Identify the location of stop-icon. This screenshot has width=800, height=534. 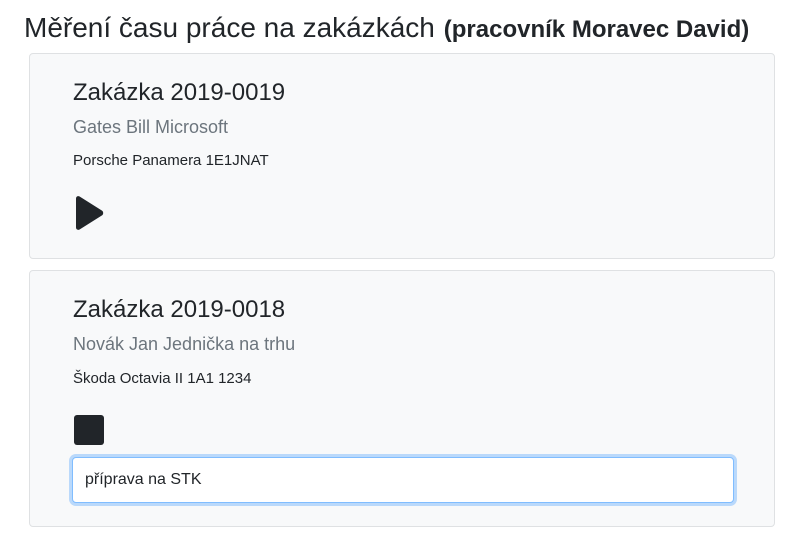
(89, 430).